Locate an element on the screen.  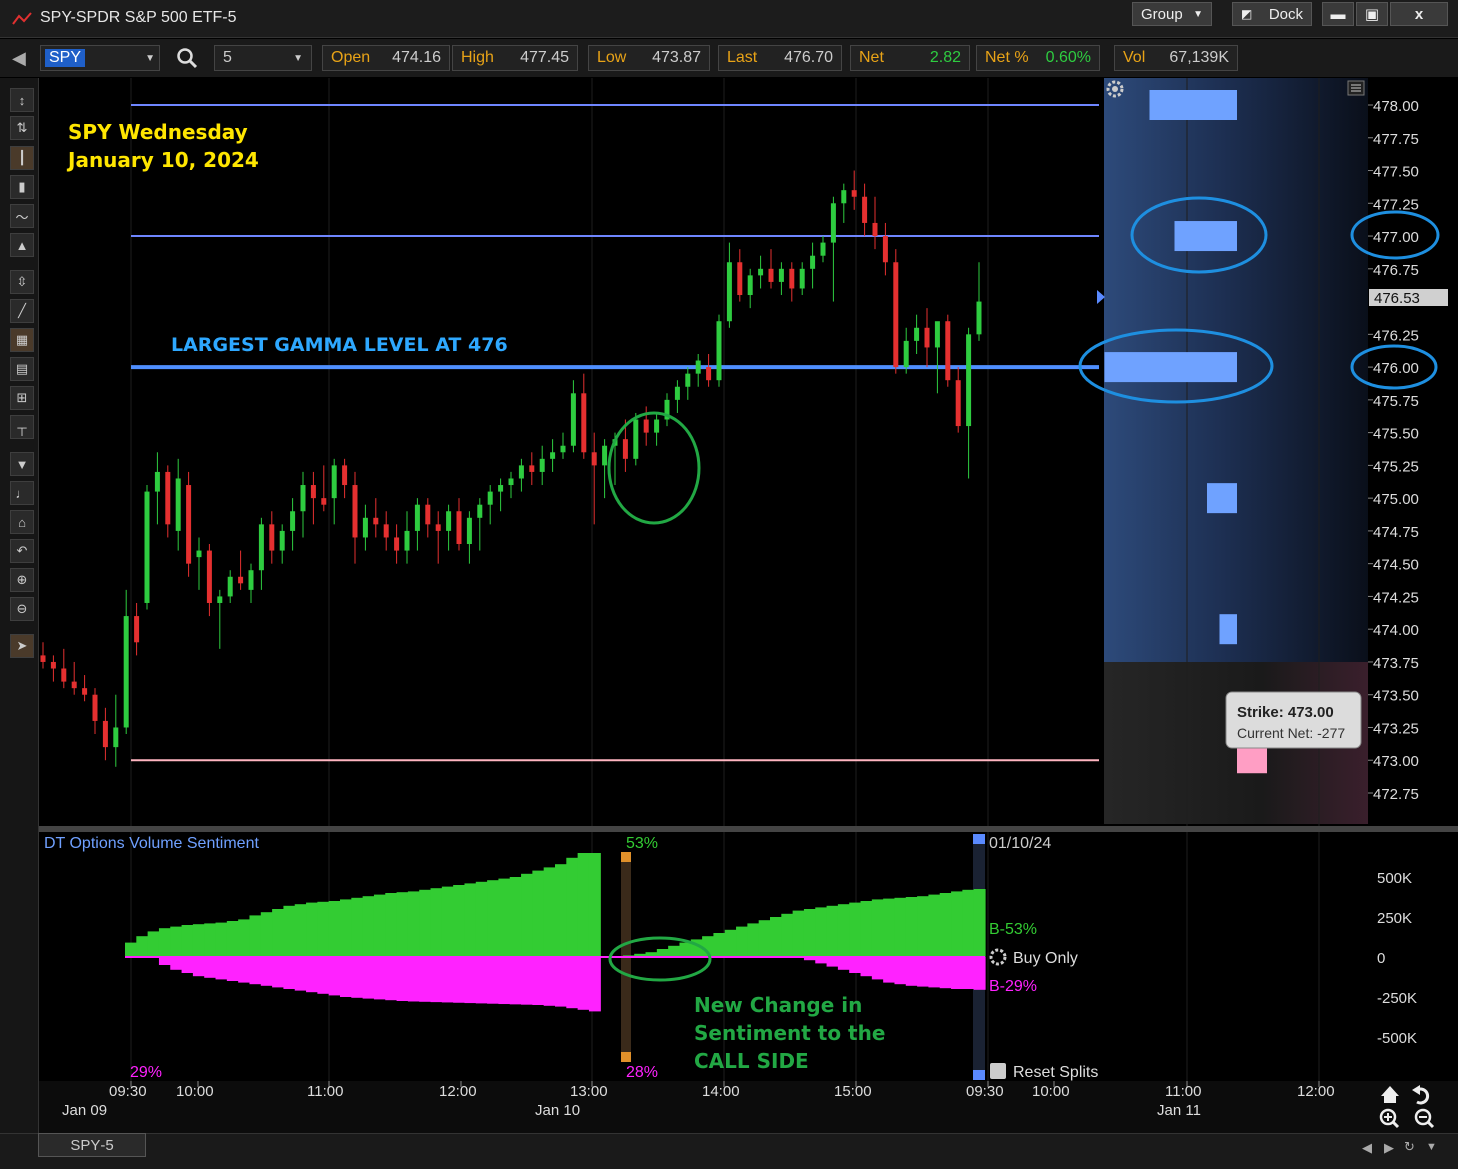
undo-icon: ↶ is located at coordinates (22, 551).